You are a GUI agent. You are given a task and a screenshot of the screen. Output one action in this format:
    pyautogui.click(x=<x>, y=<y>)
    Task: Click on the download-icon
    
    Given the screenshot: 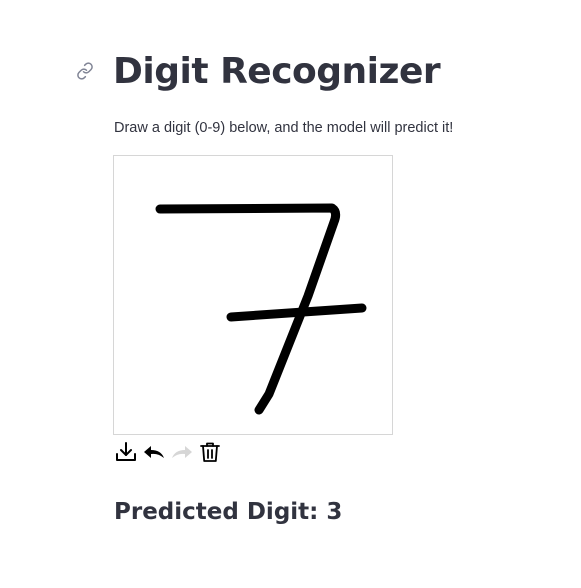 What is the action you would take?
    pyautogui.click(x=126, y=451)
    